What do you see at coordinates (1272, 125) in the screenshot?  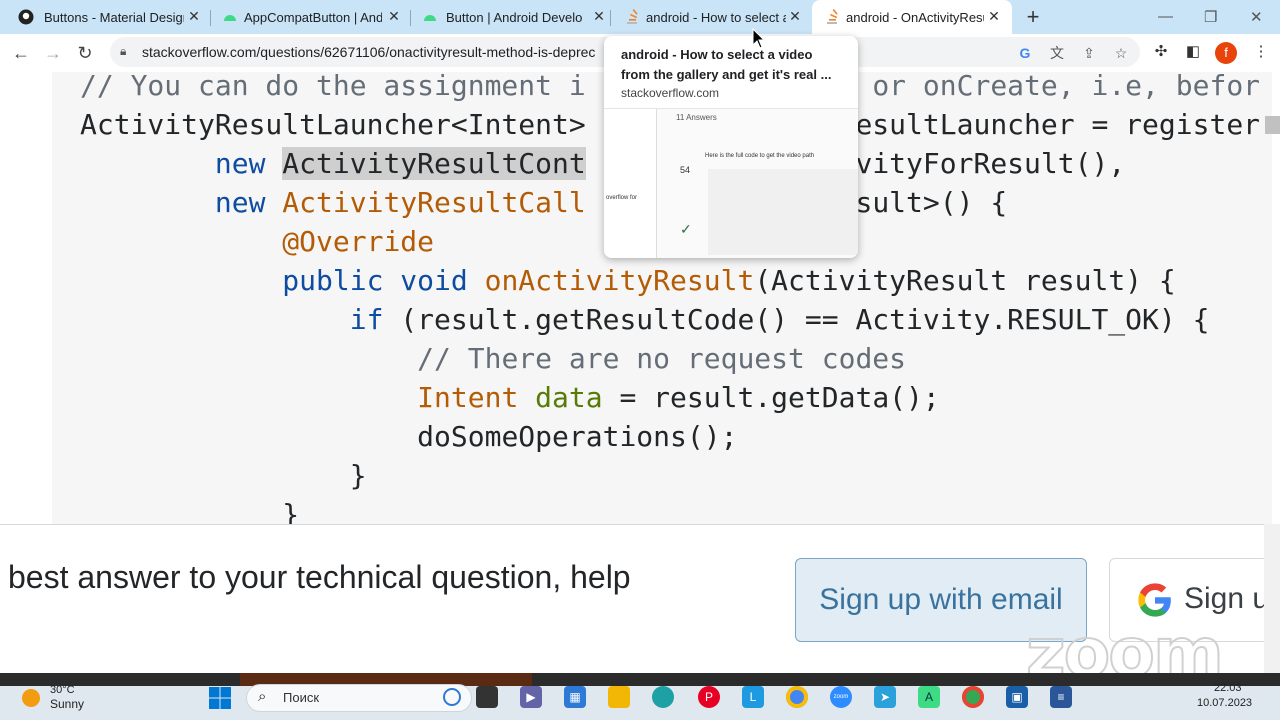 I see `scrollbar-thumb` at bounding box center [1272, 125].